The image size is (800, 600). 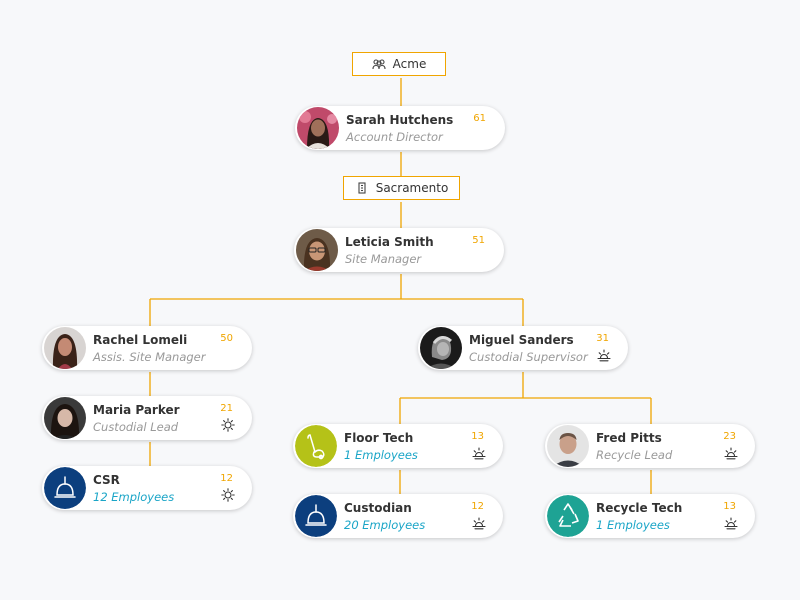 What do you see at coordinates (384, 525) in the screenshot?
I see `team-employee-count-link: 20 Employees` at bounding box center [384, 525].